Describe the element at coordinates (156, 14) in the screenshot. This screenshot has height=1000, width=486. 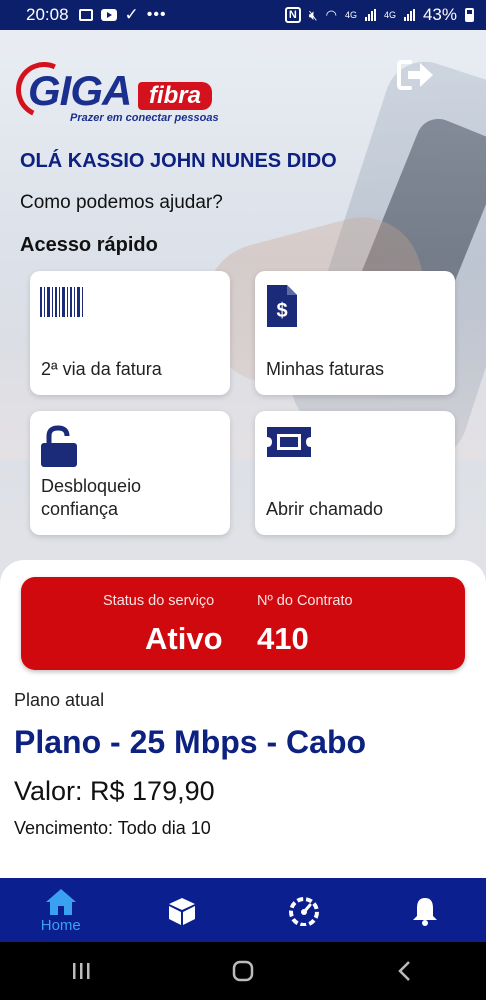
I see `more-dots-icon: •••` at that location.